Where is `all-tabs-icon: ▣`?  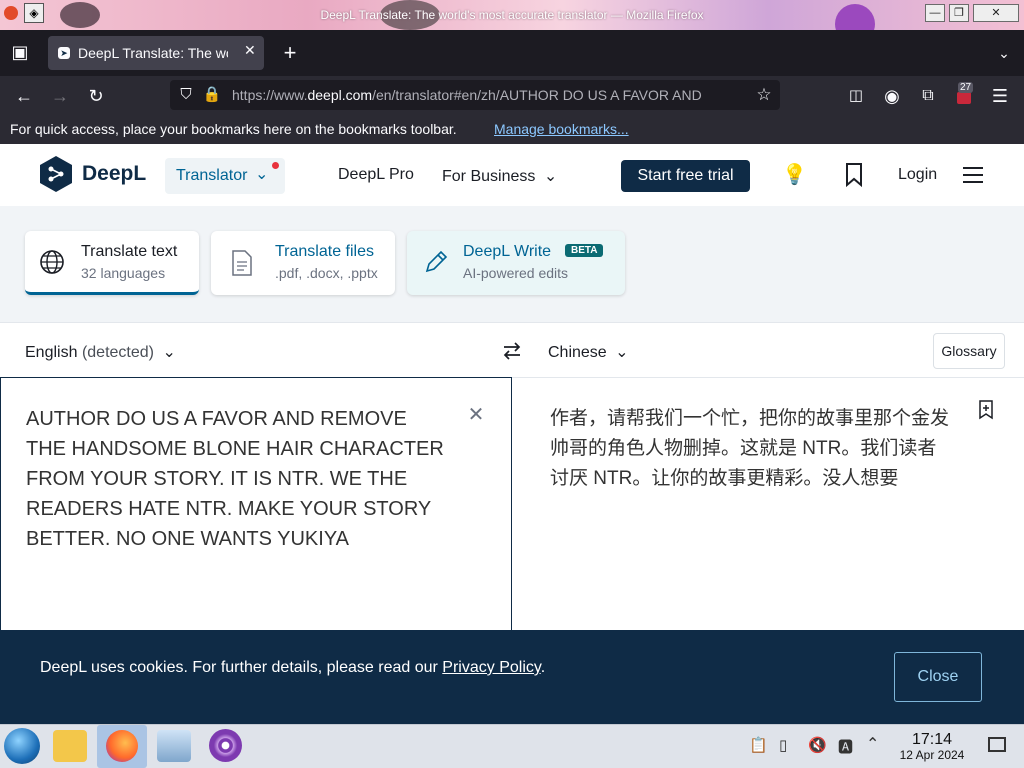 all-tabs-icon: ▣ is located at coordinates (20, 52).